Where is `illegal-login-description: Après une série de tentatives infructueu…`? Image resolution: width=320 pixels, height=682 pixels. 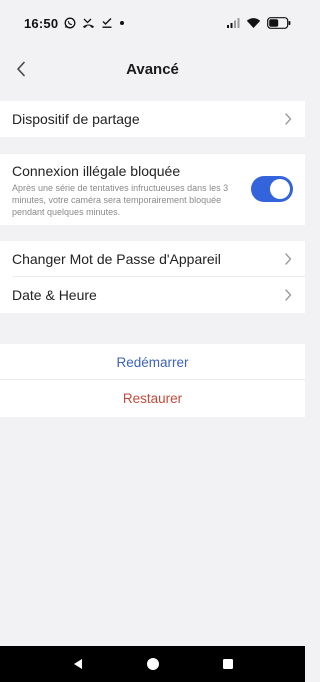 illegal-login-description: Après une série de tentatives infructueu… is located at coordinates (120, 200).